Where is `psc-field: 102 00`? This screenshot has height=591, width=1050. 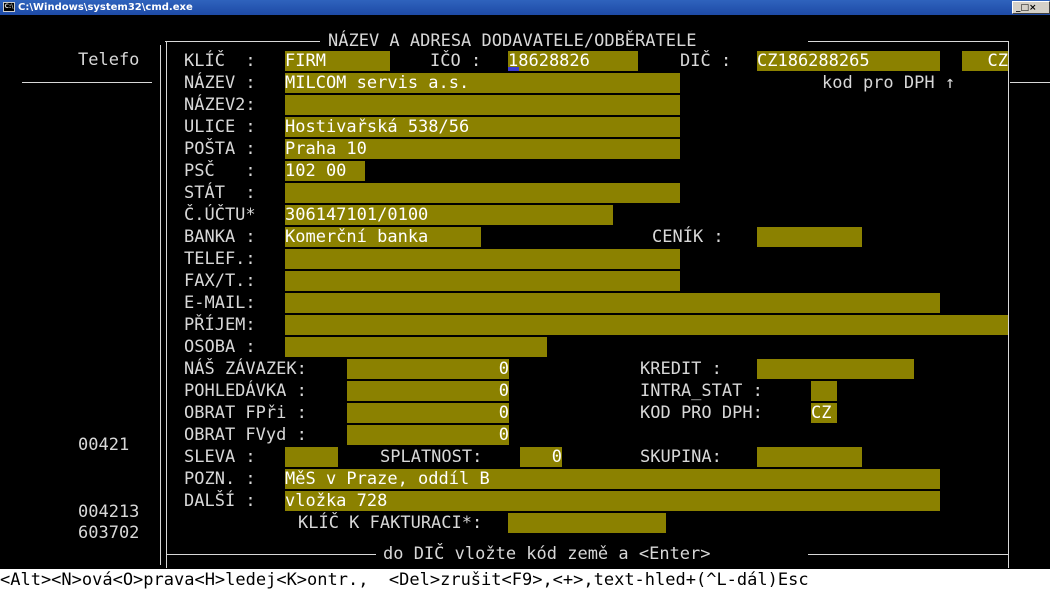
psc-field: 102 00 is located at coordinates (325, 171).